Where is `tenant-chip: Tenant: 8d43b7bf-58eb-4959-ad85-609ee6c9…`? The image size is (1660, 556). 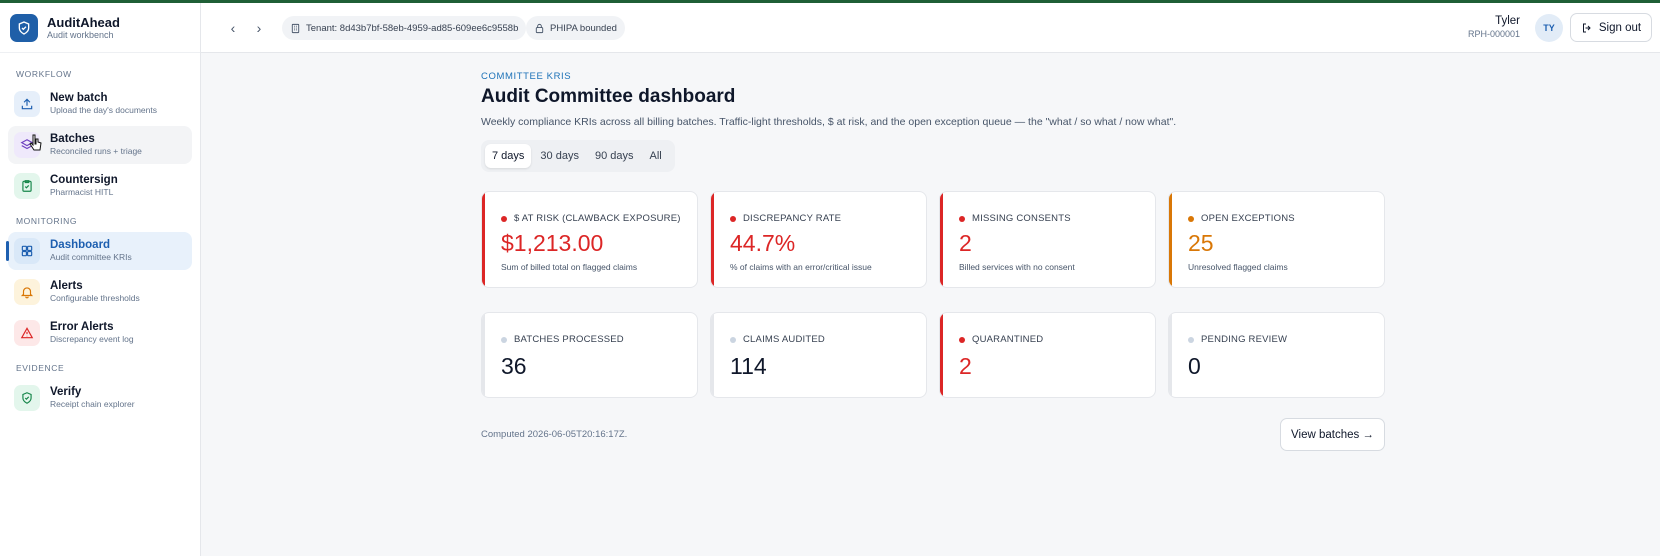 tenant-chip: Tenant: 8d43b7bf-58eb-4959-ad85-609ee6c9… is located at coordinates (404, 28).